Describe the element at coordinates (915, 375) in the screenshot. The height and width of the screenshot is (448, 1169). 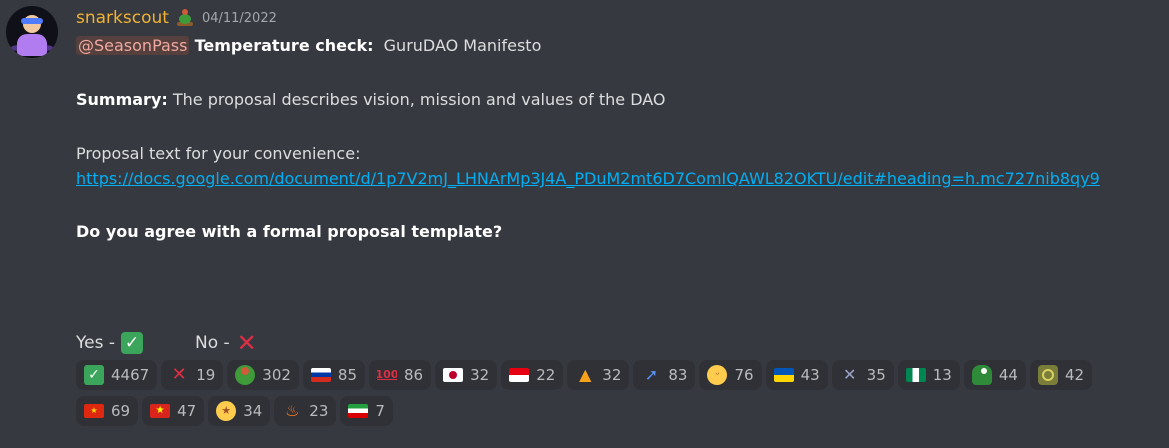
I see `flag-nigeria-icon` at that location.